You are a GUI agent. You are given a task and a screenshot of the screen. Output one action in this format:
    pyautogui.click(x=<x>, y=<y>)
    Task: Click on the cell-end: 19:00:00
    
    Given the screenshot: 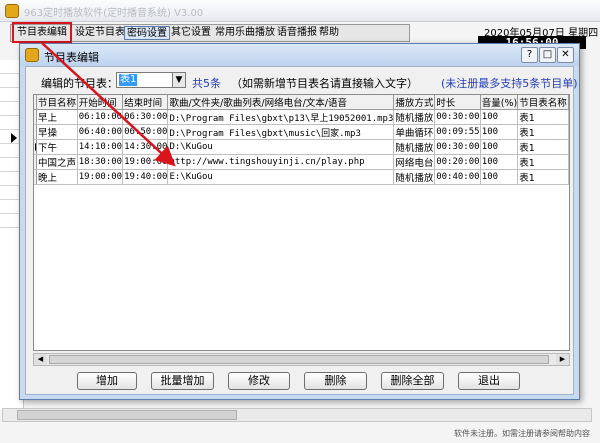 What is the action you would take?
    pyautogui.click(x=145, y=162)
    